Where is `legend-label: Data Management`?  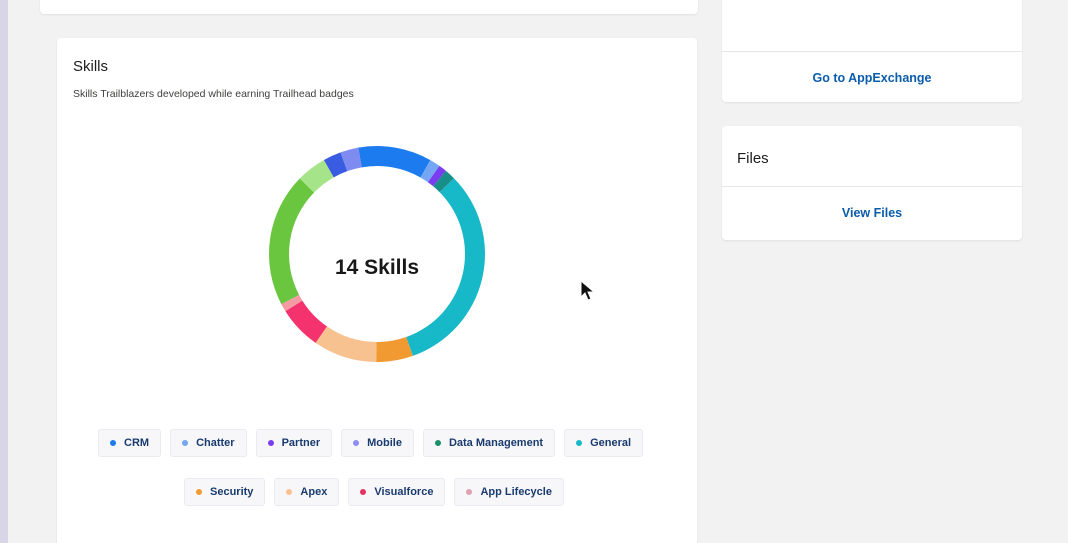 legend-label: Data Management is located at coordinates (496, 443).